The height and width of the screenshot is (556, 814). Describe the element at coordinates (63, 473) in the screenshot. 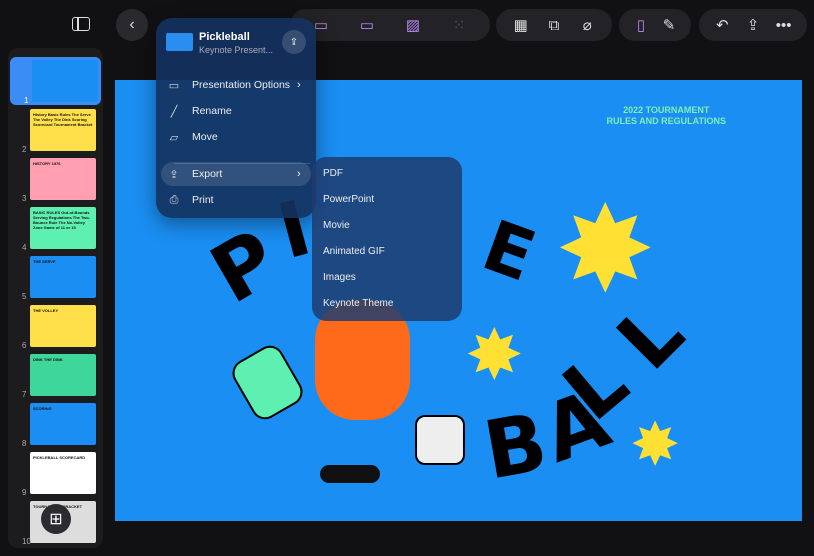

I see `thumbnail-image: PICKLEBALL SCORECARD` at that location.